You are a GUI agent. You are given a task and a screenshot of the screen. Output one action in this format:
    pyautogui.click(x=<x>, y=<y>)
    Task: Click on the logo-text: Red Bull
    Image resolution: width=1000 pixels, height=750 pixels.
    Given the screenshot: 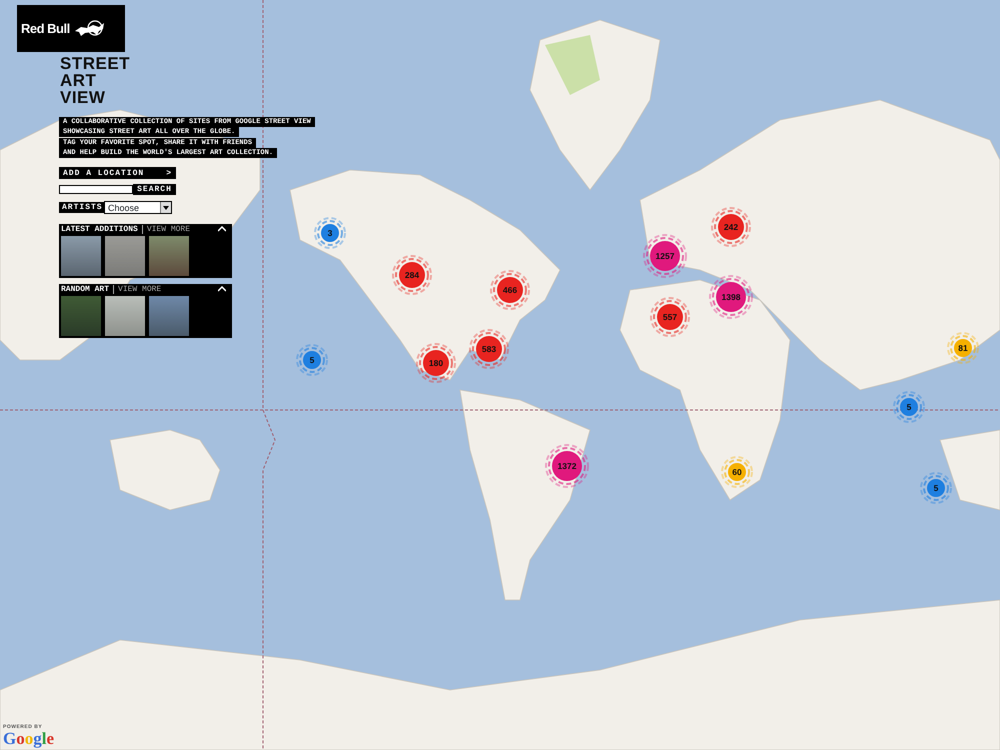 What is the action you would take?
    pyautogui.click(x=45, y=28)
    